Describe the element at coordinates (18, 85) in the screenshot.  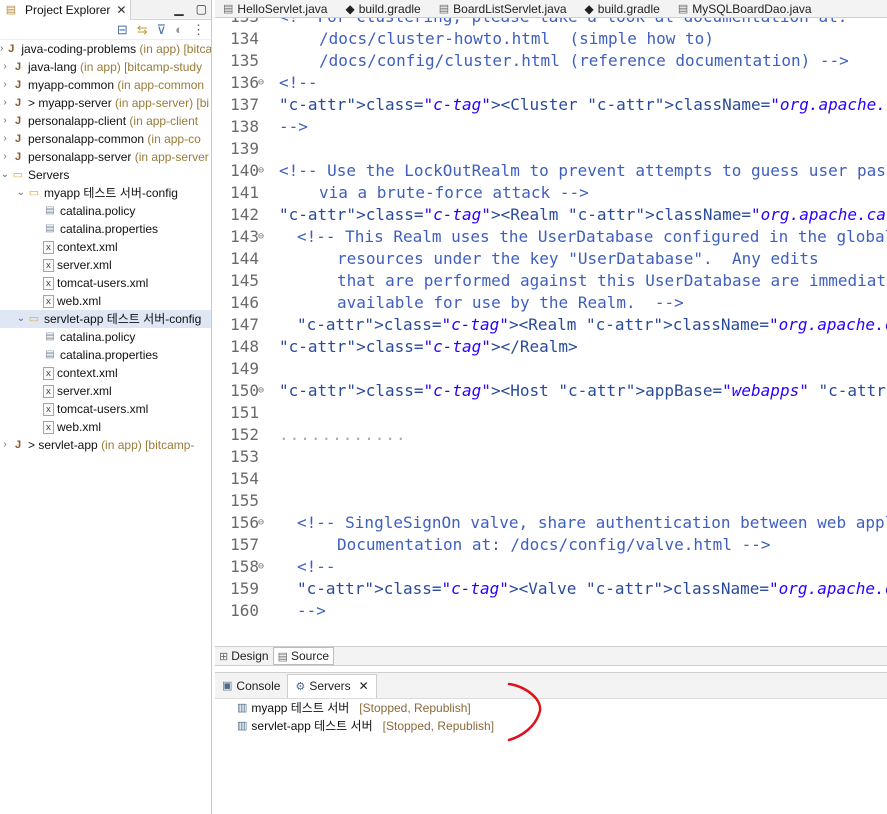
I see `project-icon: J` at that location.